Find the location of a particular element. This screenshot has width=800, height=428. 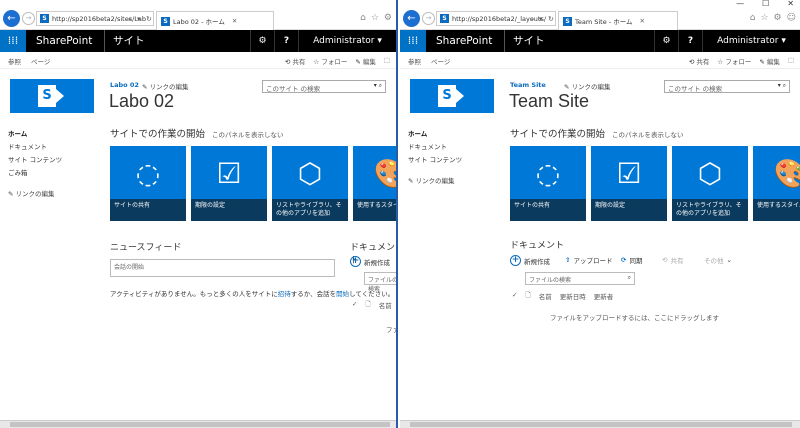

browser-tab: S Team Site - ホーム ✕ is located at coordinates (618, 20).